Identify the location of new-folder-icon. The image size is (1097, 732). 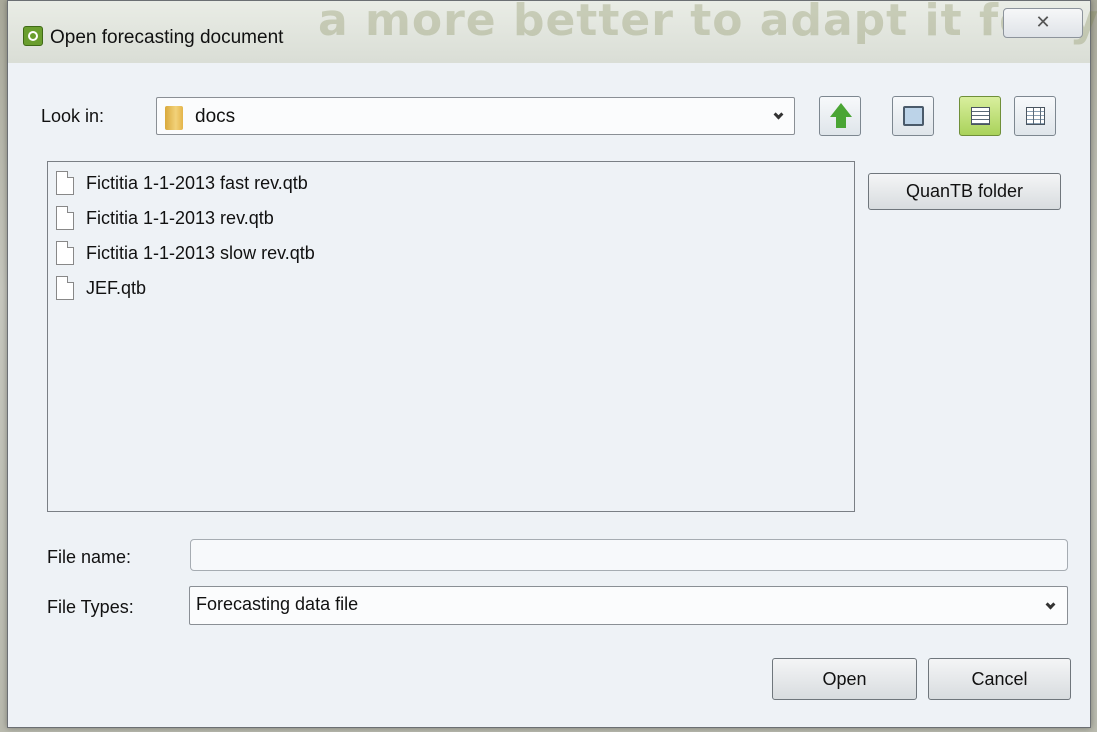
(913, 116).